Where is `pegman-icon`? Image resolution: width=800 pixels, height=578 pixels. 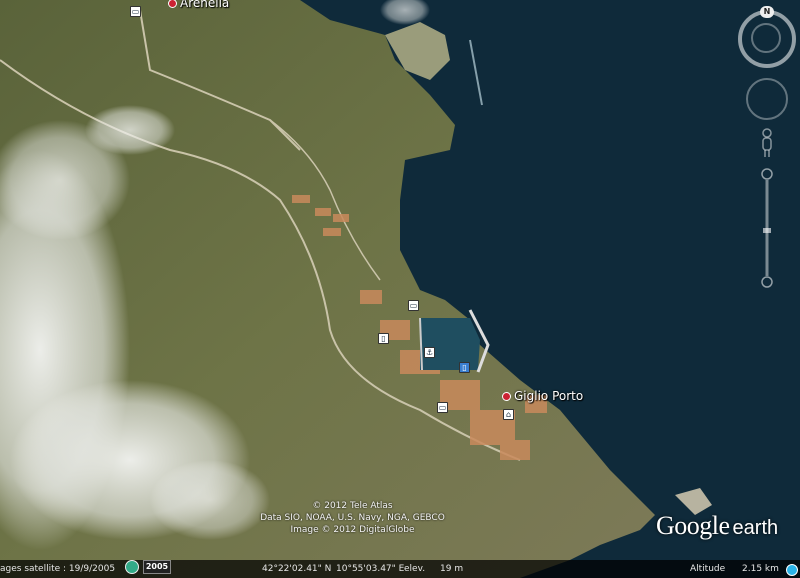 pegman-icon is located at coordinates (767, 143).